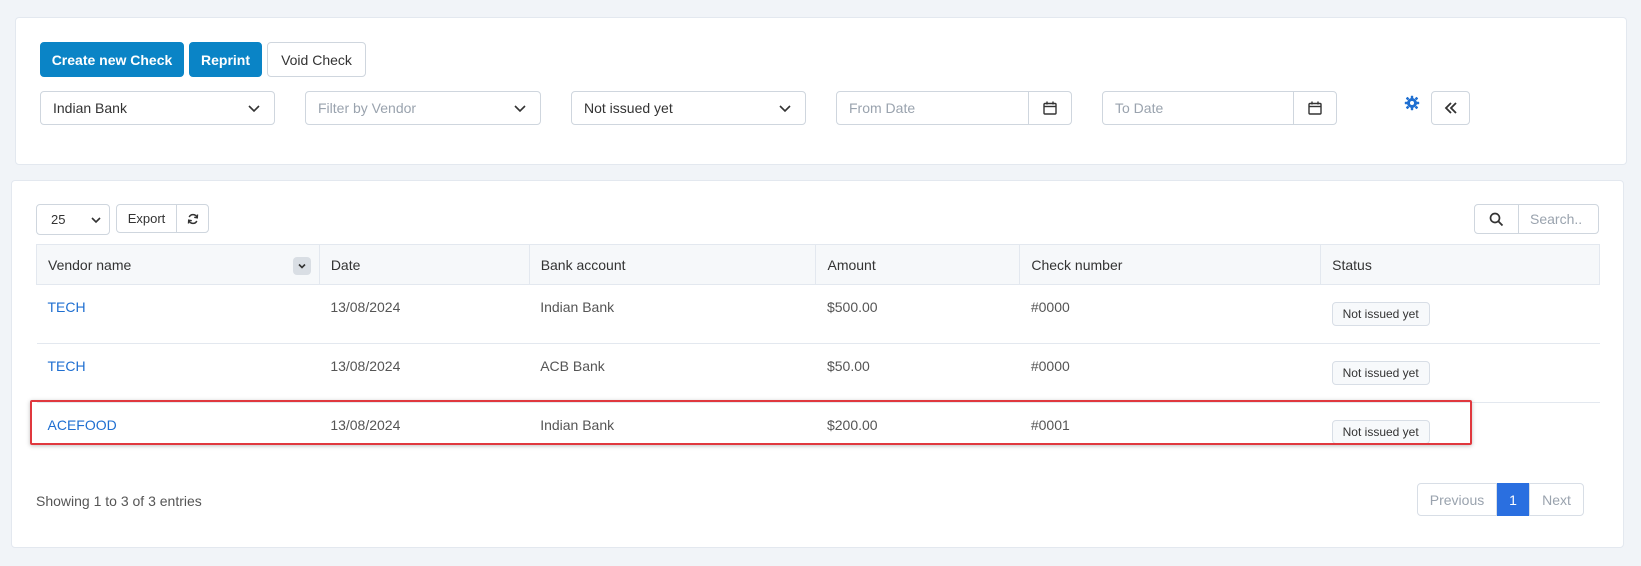 The image size is (1641, 566). I want to click on refresh-icon, so click(192, 218).